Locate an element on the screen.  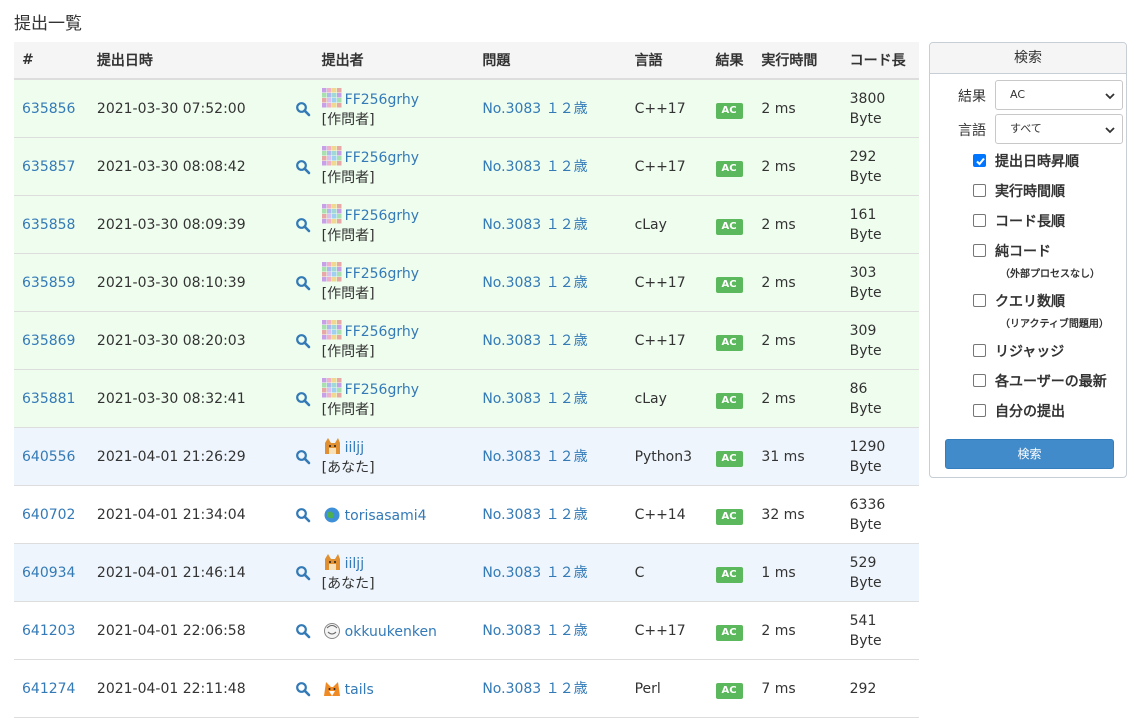
submission-id-link: 635858 is located at coordinates (48, 225).